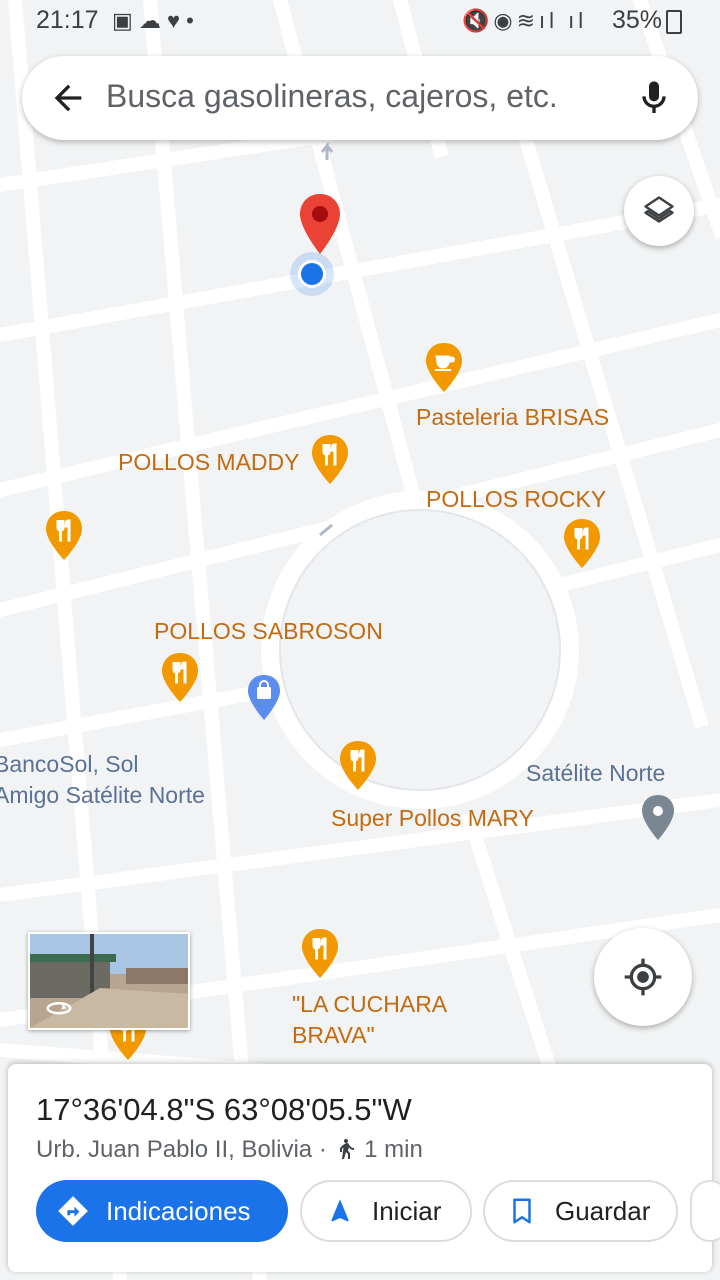  What do you see at coordinates (595, 773) in the screenshot?
I see `place-label: Satélite Norte` at bounding box center [595, 773].